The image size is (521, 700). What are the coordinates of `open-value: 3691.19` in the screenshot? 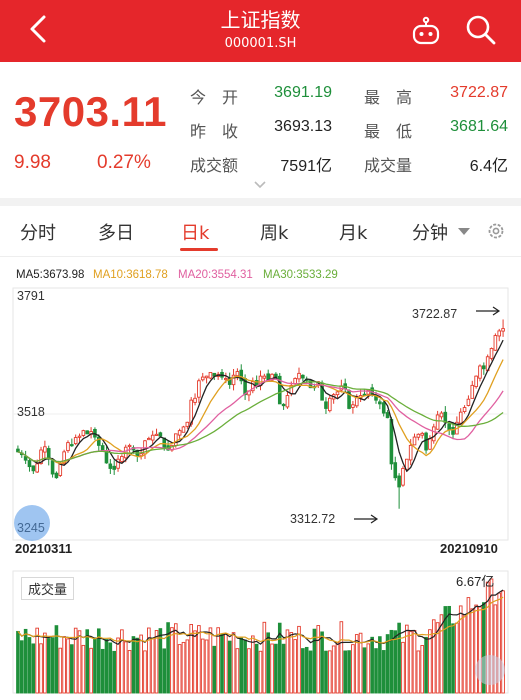 It's located at (303, 92).